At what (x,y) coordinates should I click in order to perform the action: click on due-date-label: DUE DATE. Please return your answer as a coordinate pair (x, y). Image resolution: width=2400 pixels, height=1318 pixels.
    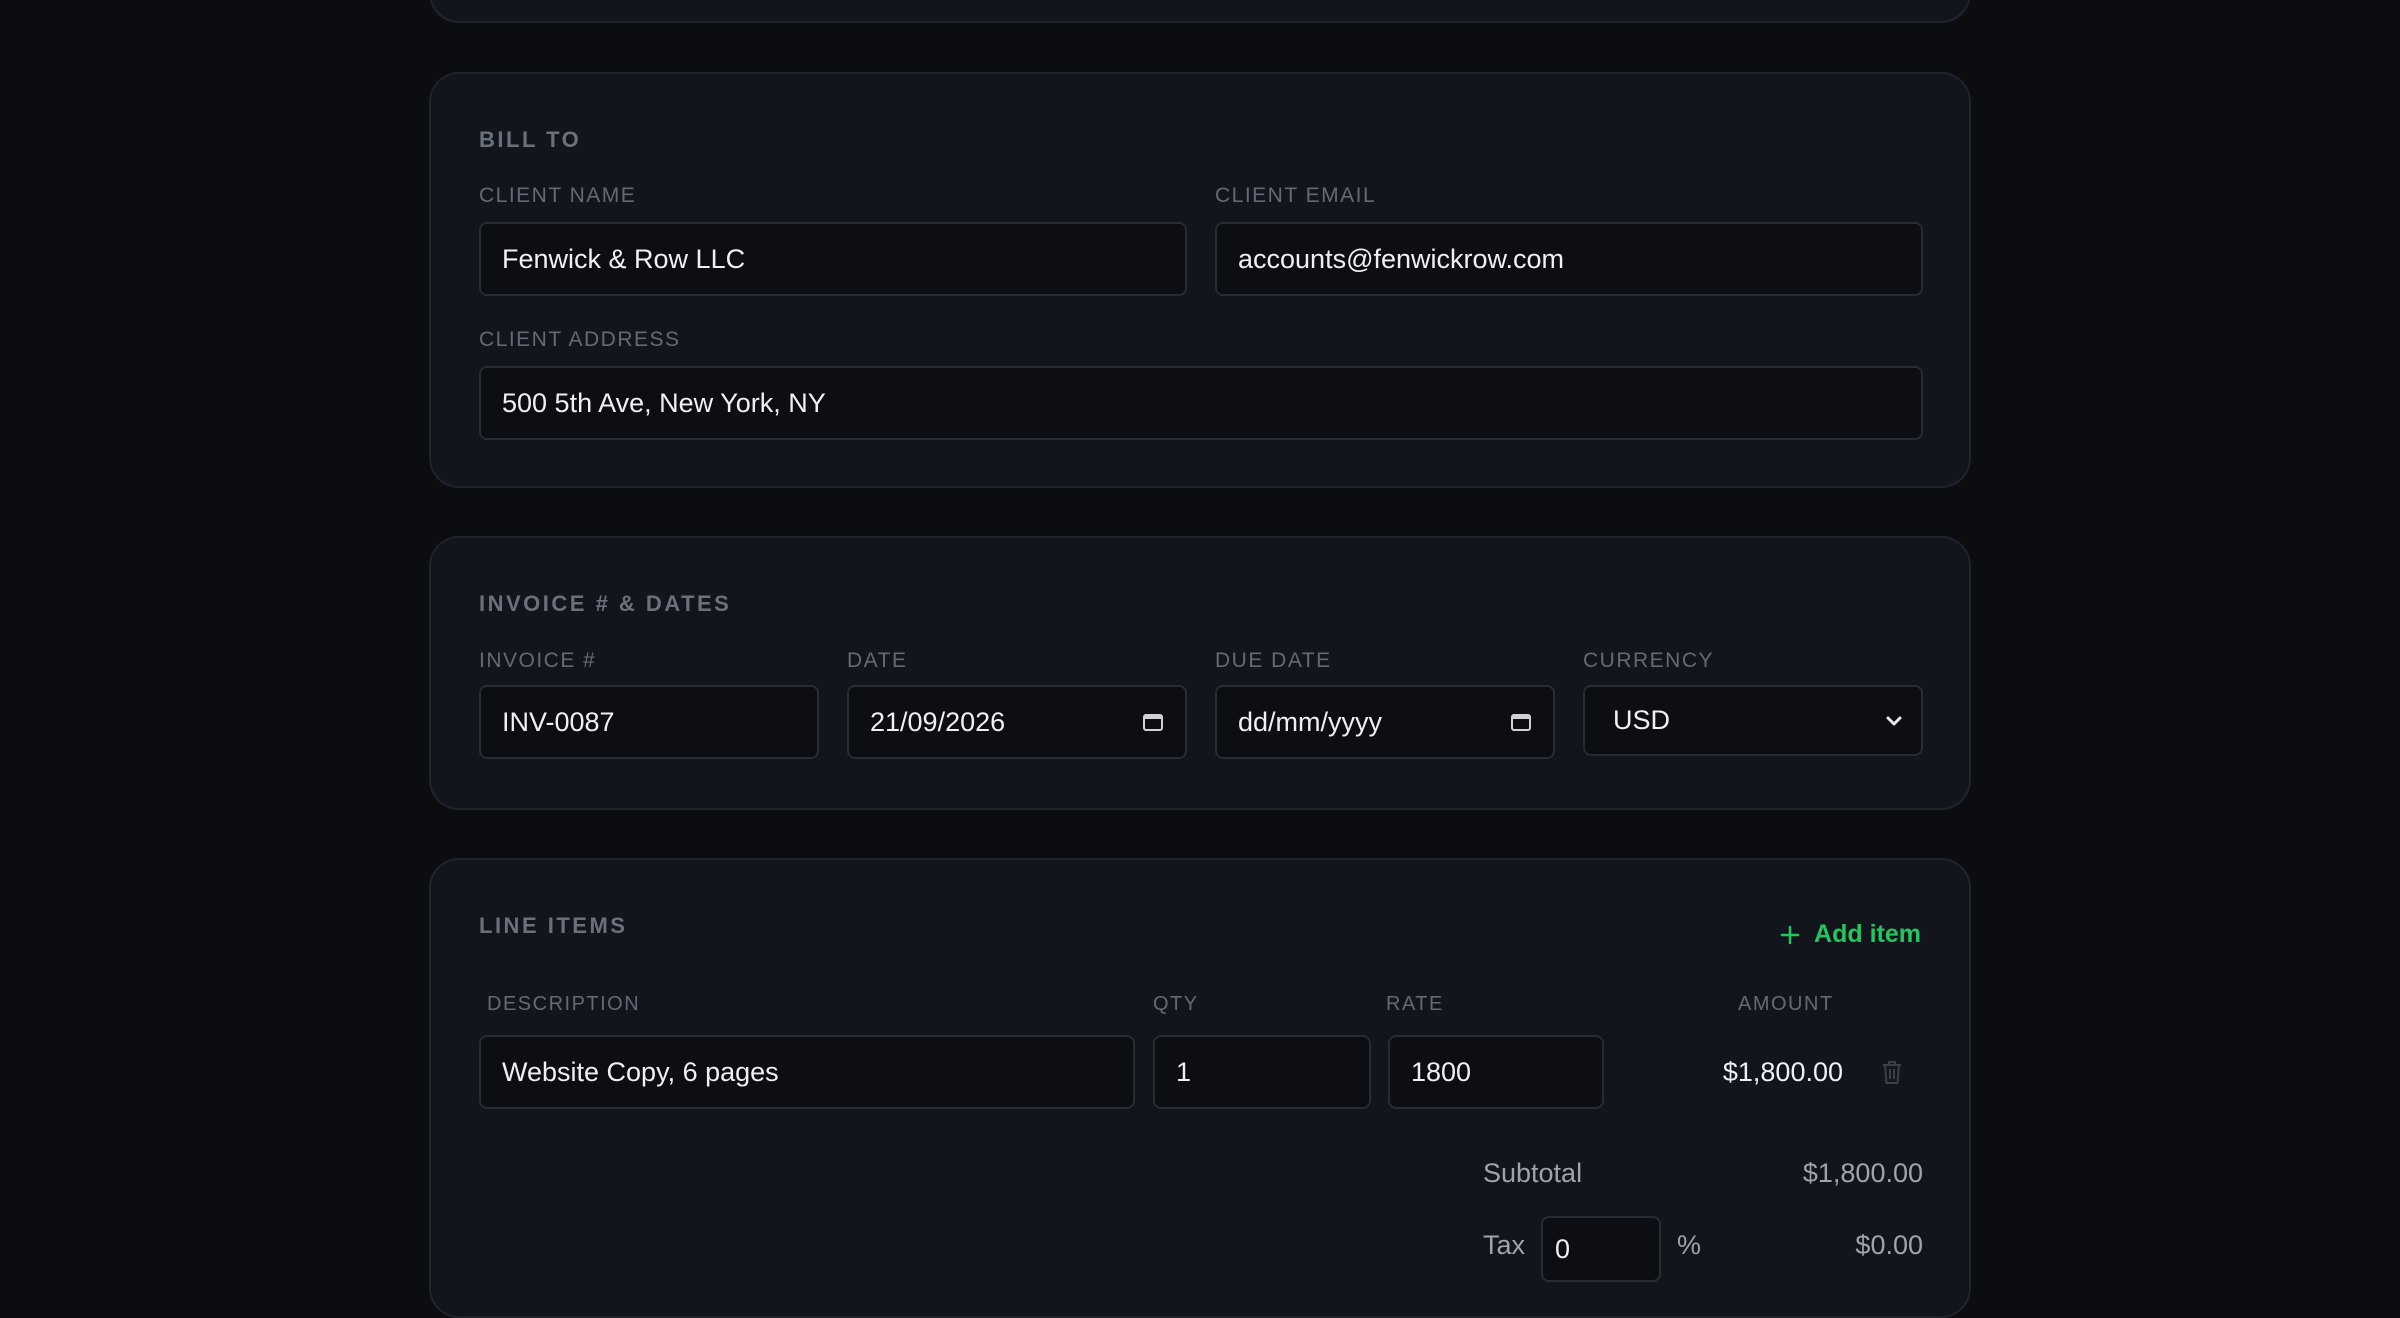
    Looking at the image, I should click on (1273, 660).